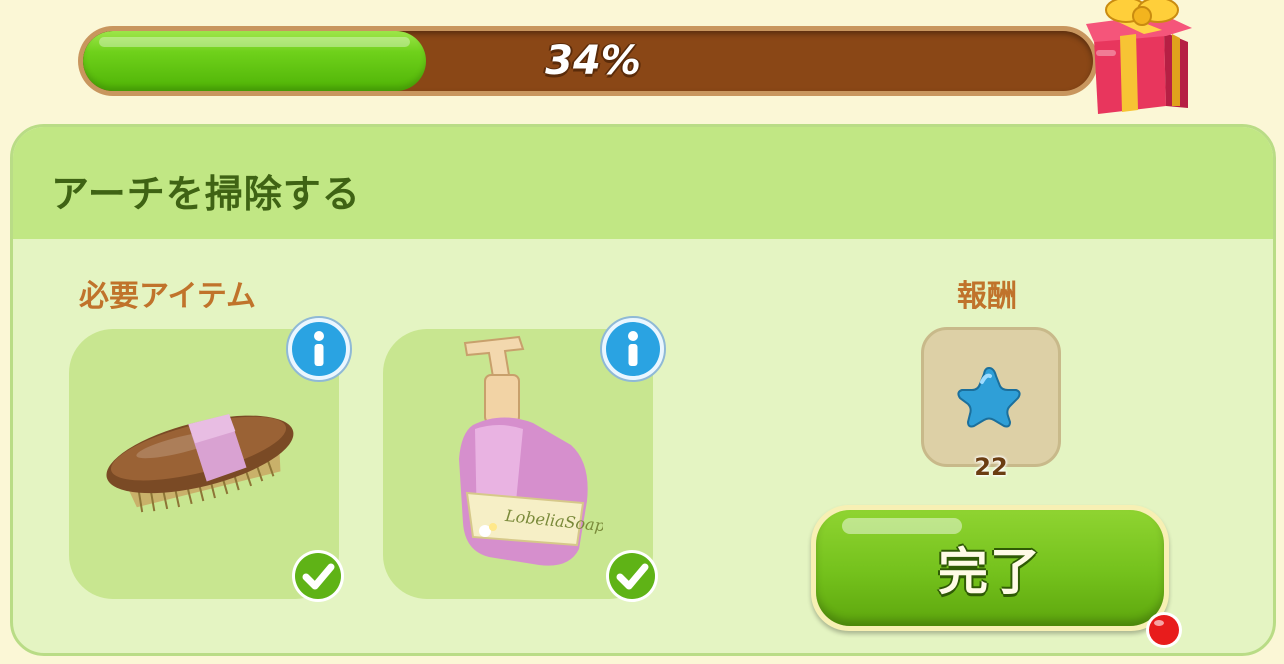 The image size is (1284, 664). I want to click on progress-track: 34%, so click(588, 61).